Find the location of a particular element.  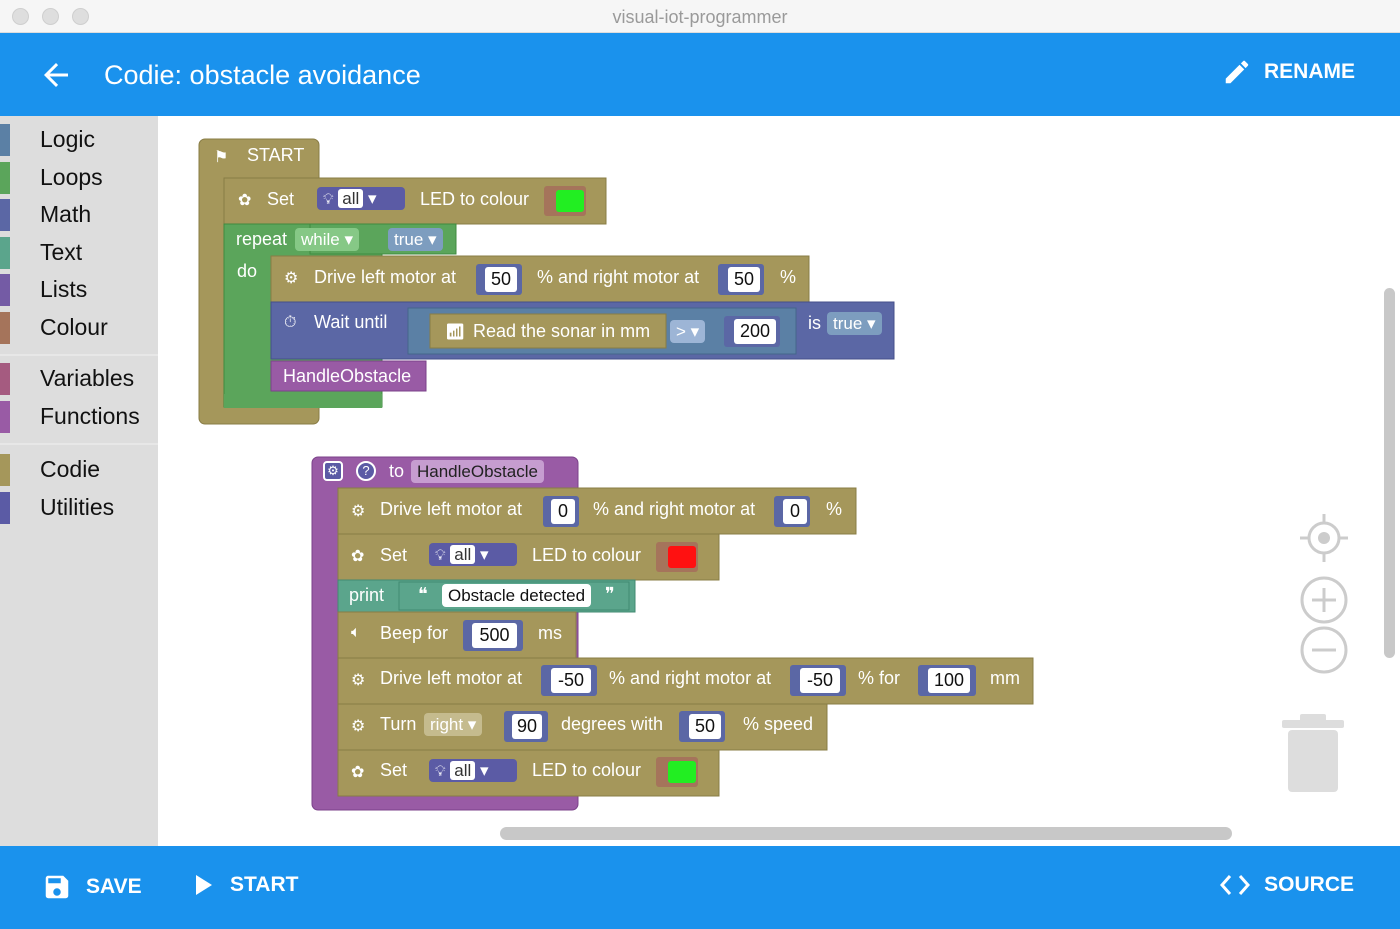

distance-field: 100 is located at coordinates (949, 680).